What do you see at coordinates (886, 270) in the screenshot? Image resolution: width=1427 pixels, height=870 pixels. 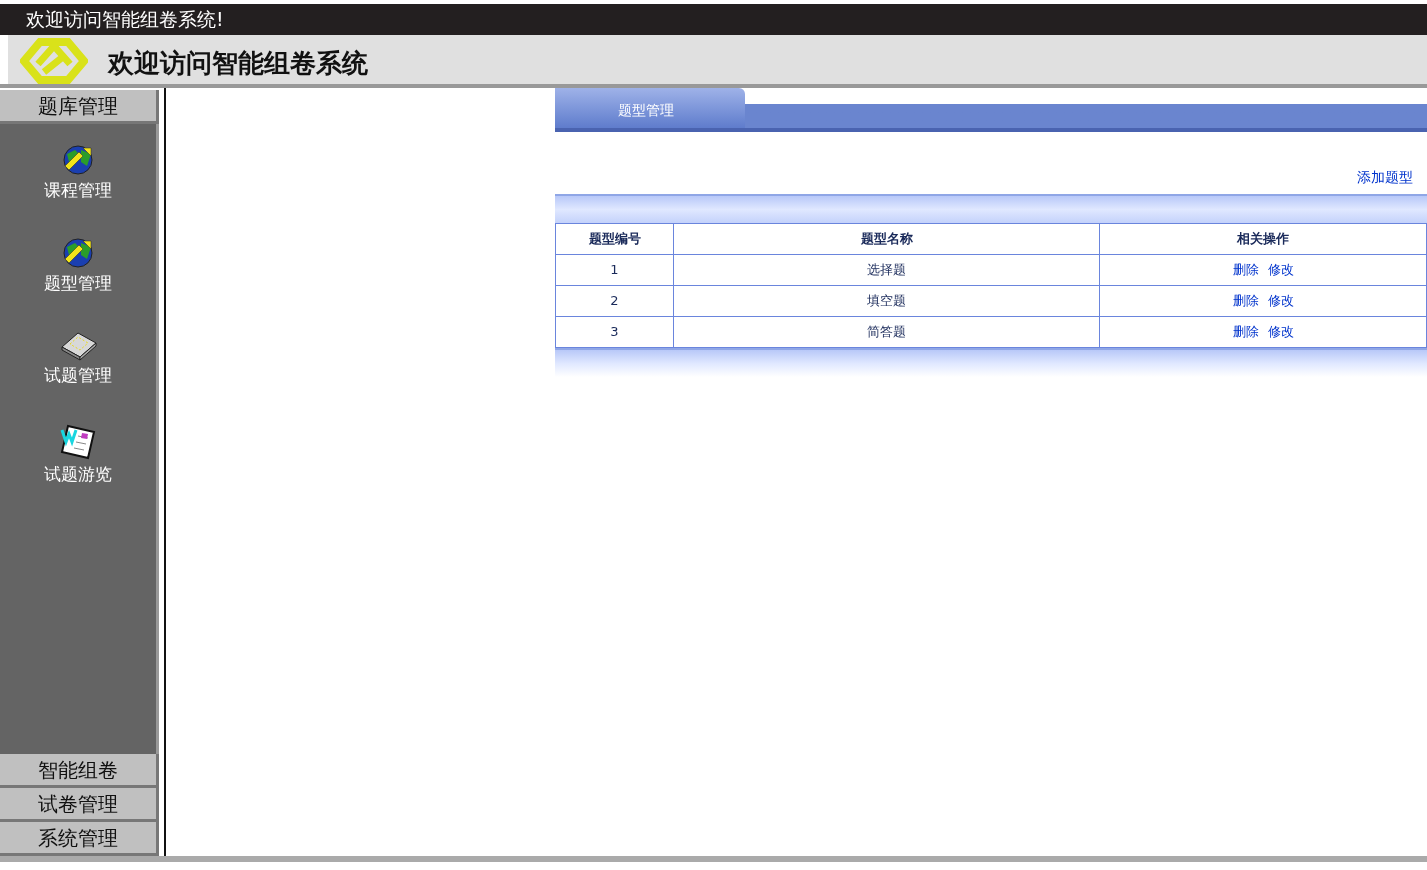 I see `table-cell: 选择题` at bounding box center [886, 270].